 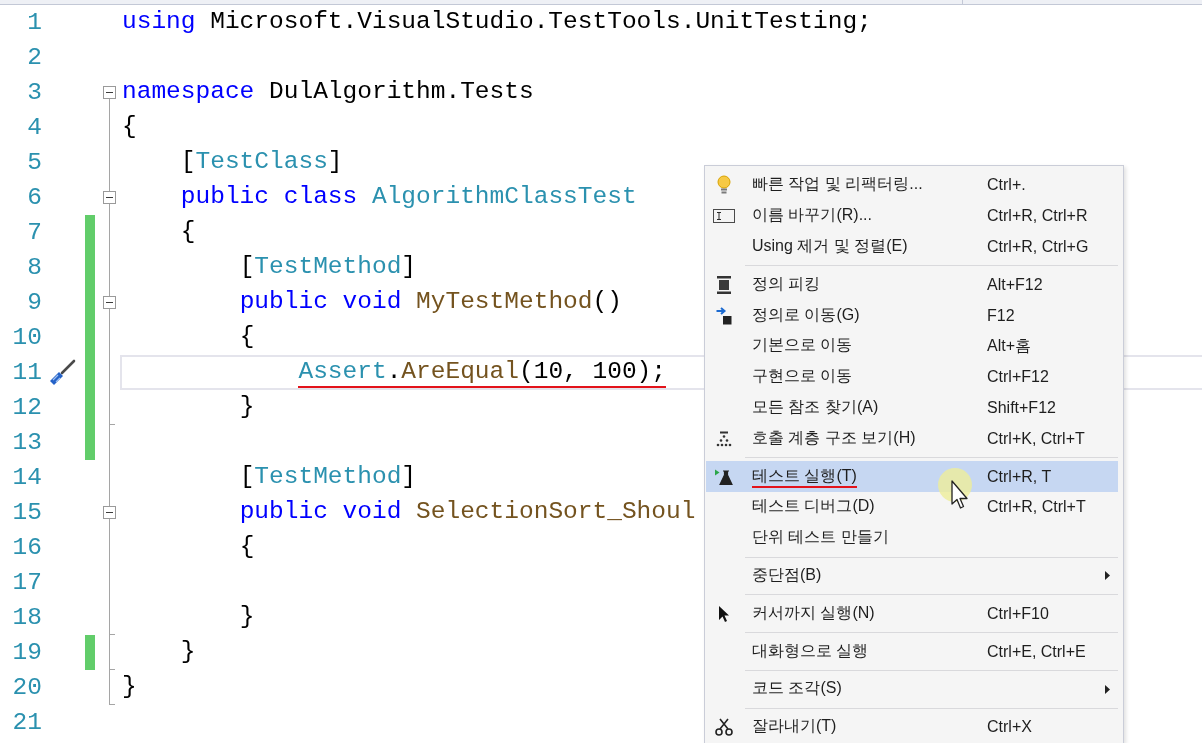 I want to click on shortcut-text: Ctrl+R, Ctrl+G, so click(x=1038, y=246).